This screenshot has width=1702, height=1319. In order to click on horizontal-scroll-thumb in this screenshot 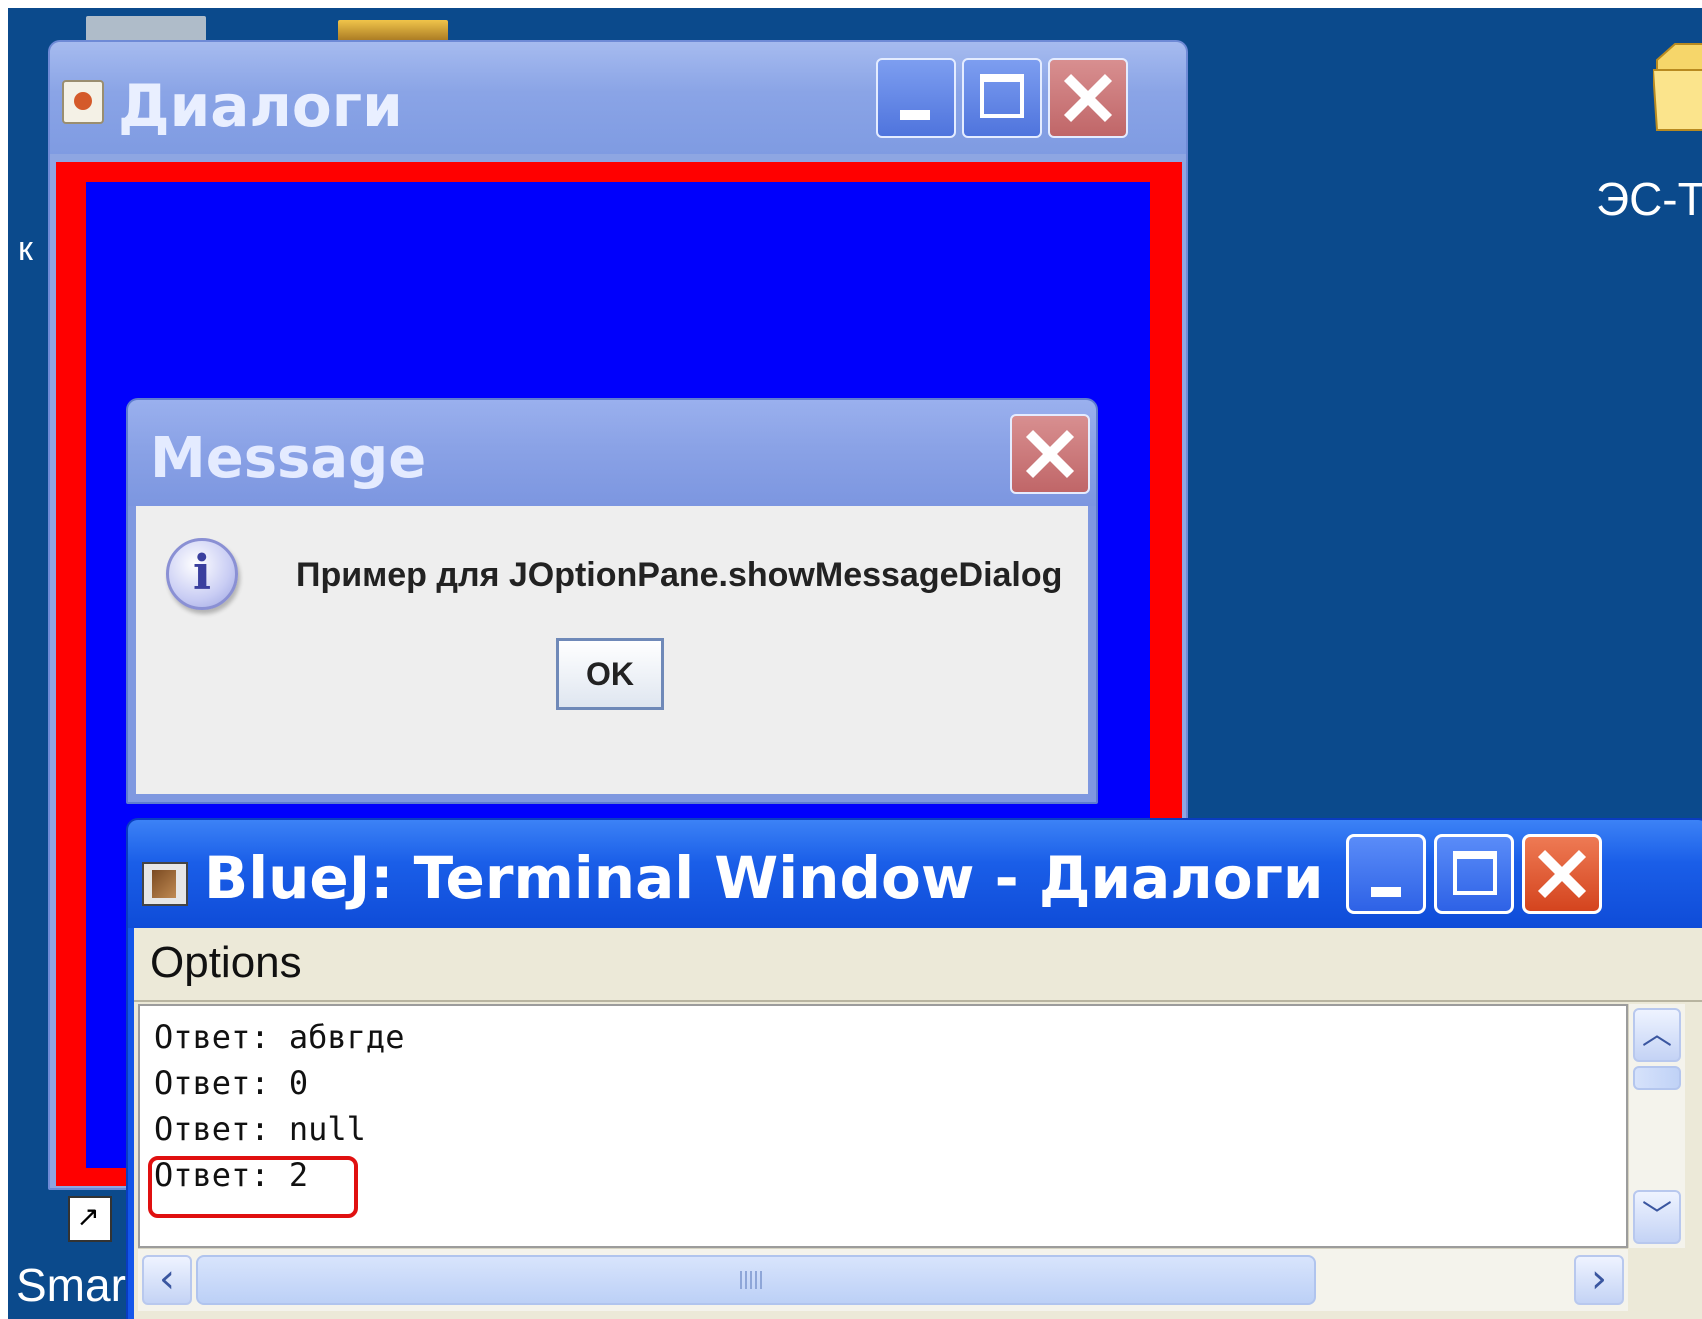, I will do `click(756, 1280)`.